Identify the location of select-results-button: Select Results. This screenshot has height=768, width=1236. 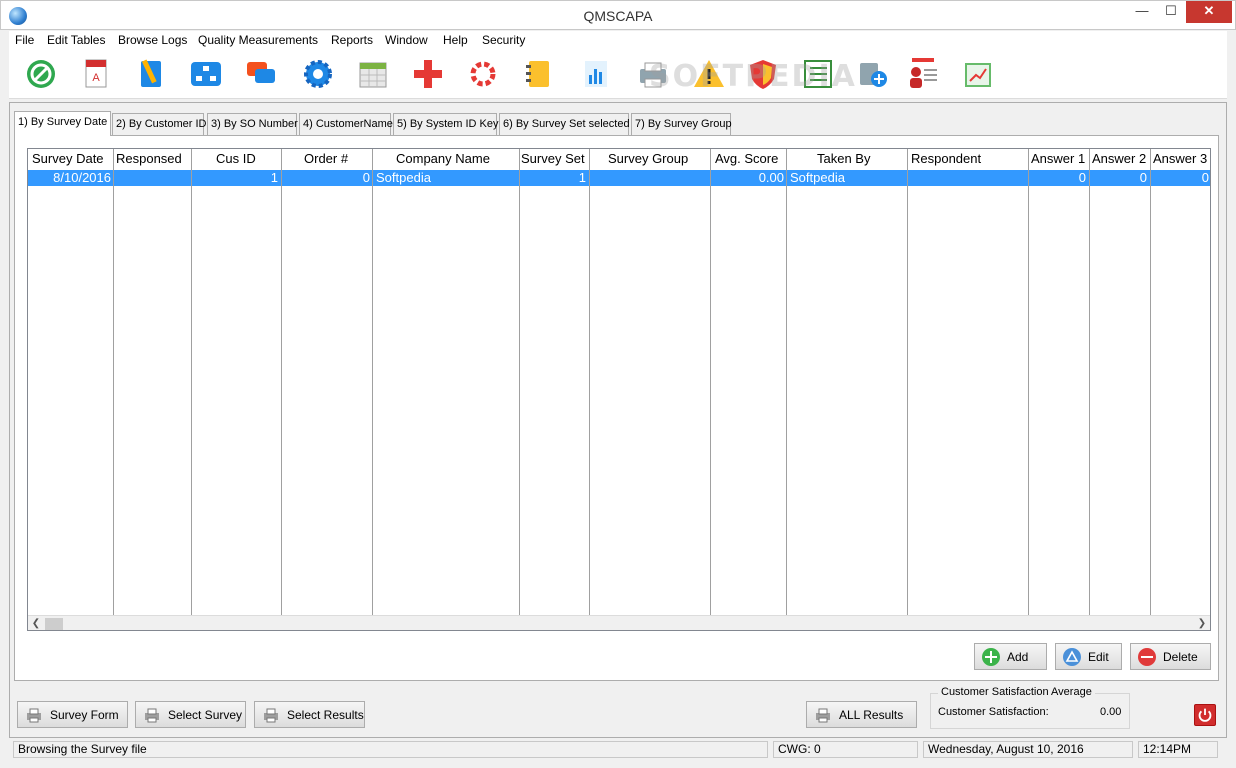
(309, 714).